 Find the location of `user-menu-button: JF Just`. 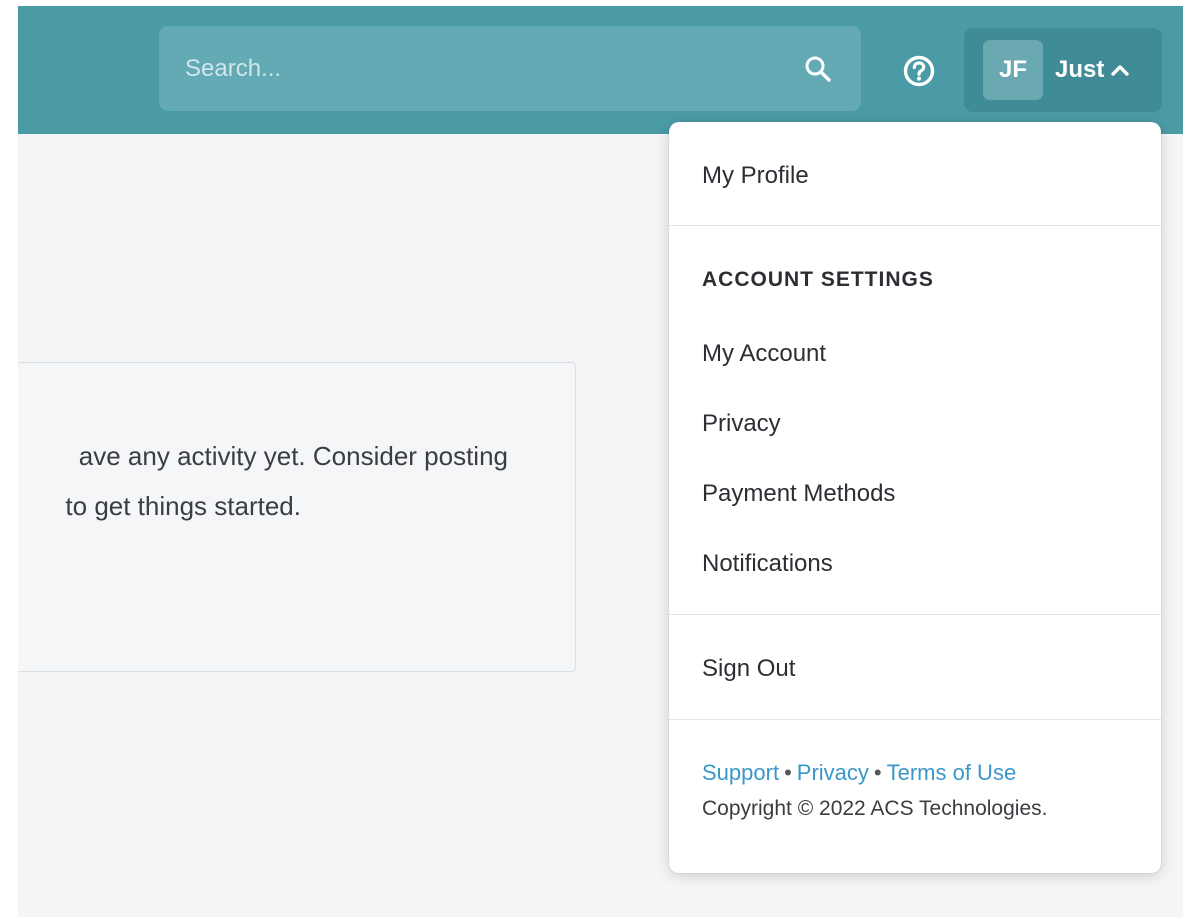

user-menu-button: JF Just is located at coordinates (1063, 70).